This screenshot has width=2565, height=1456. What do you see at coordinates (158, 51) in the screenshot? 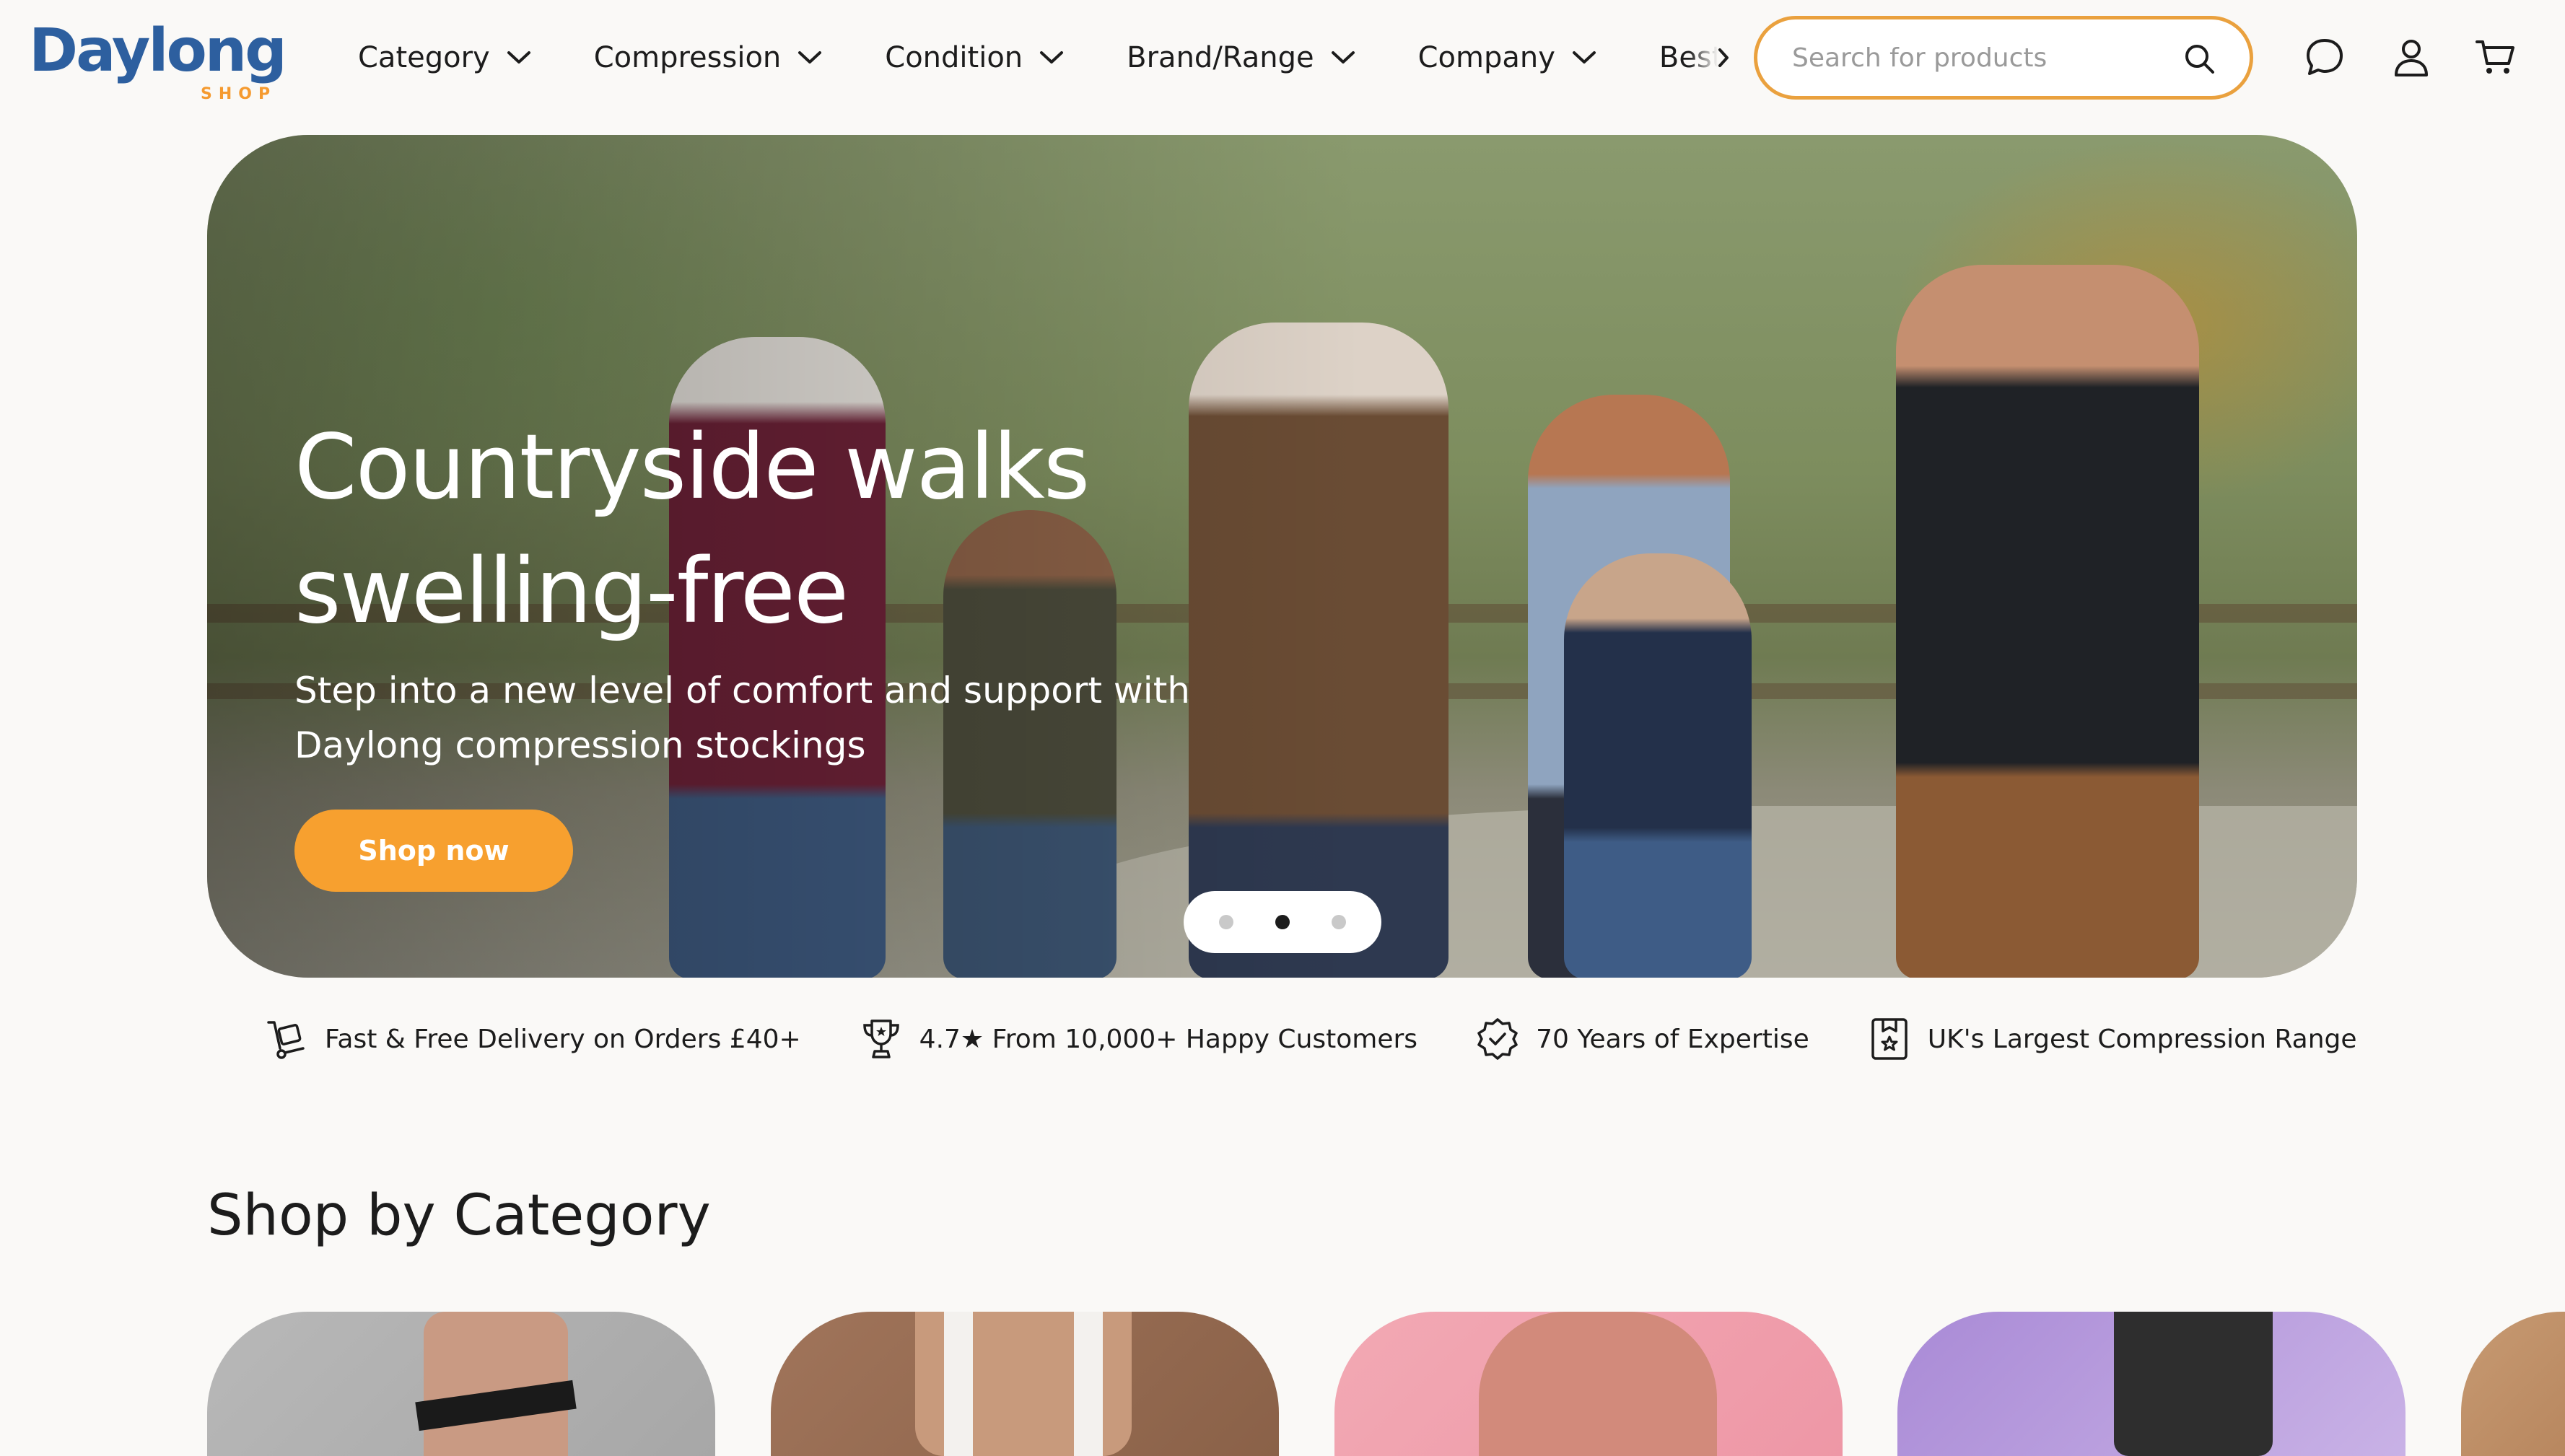
I see `logo-wordmark: Daylong` at bounding box center [158, 51].